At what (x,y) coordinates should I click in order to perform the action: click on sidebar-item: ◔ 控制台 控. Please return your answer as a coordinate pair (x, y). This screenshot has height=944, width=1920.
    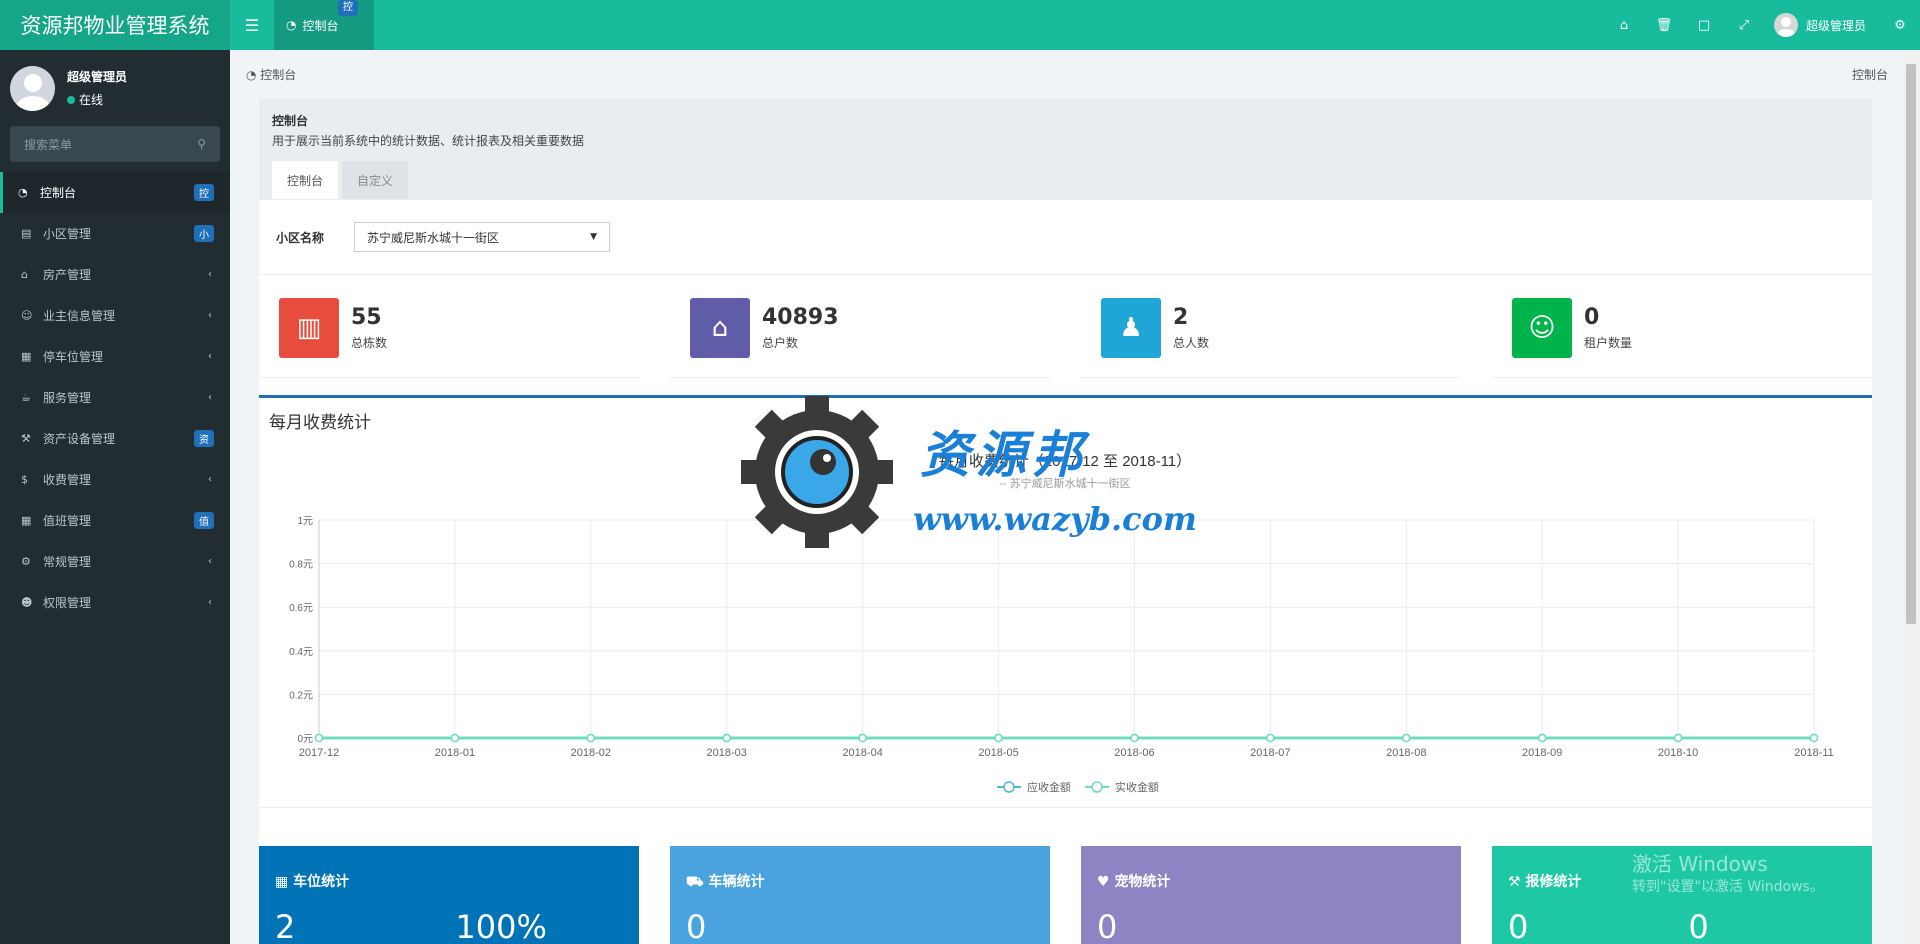
    Looking at the image, I should click on (115, 192).